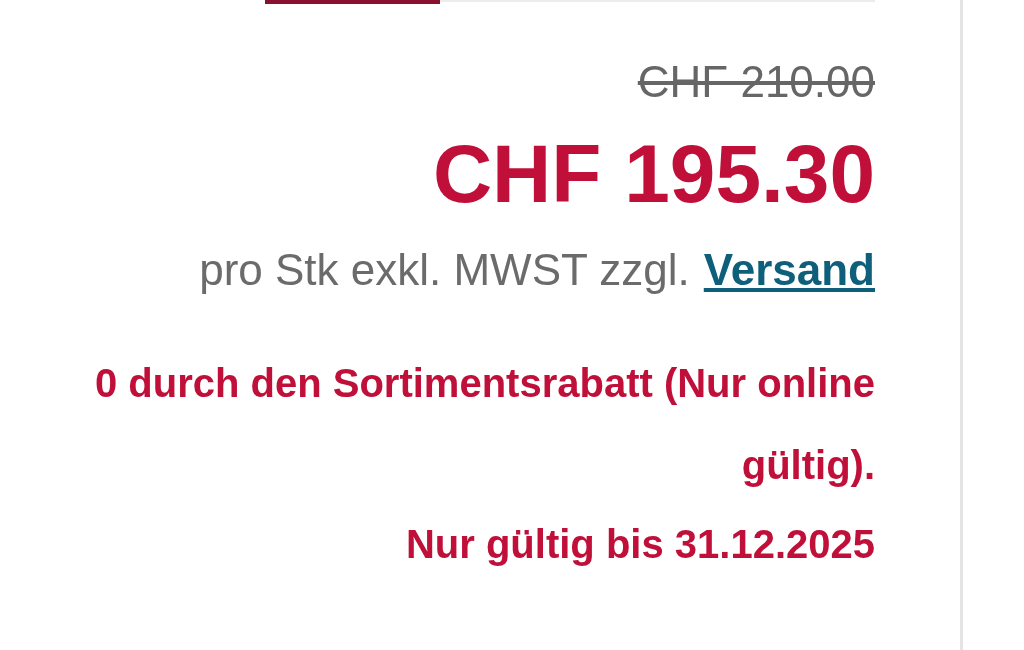 This screenshot has width=1024, height=650. What do you see at coordinates (789, 270) in the screenshot?
I see `shipping-link: Versand` at bounding box center [789, 270].